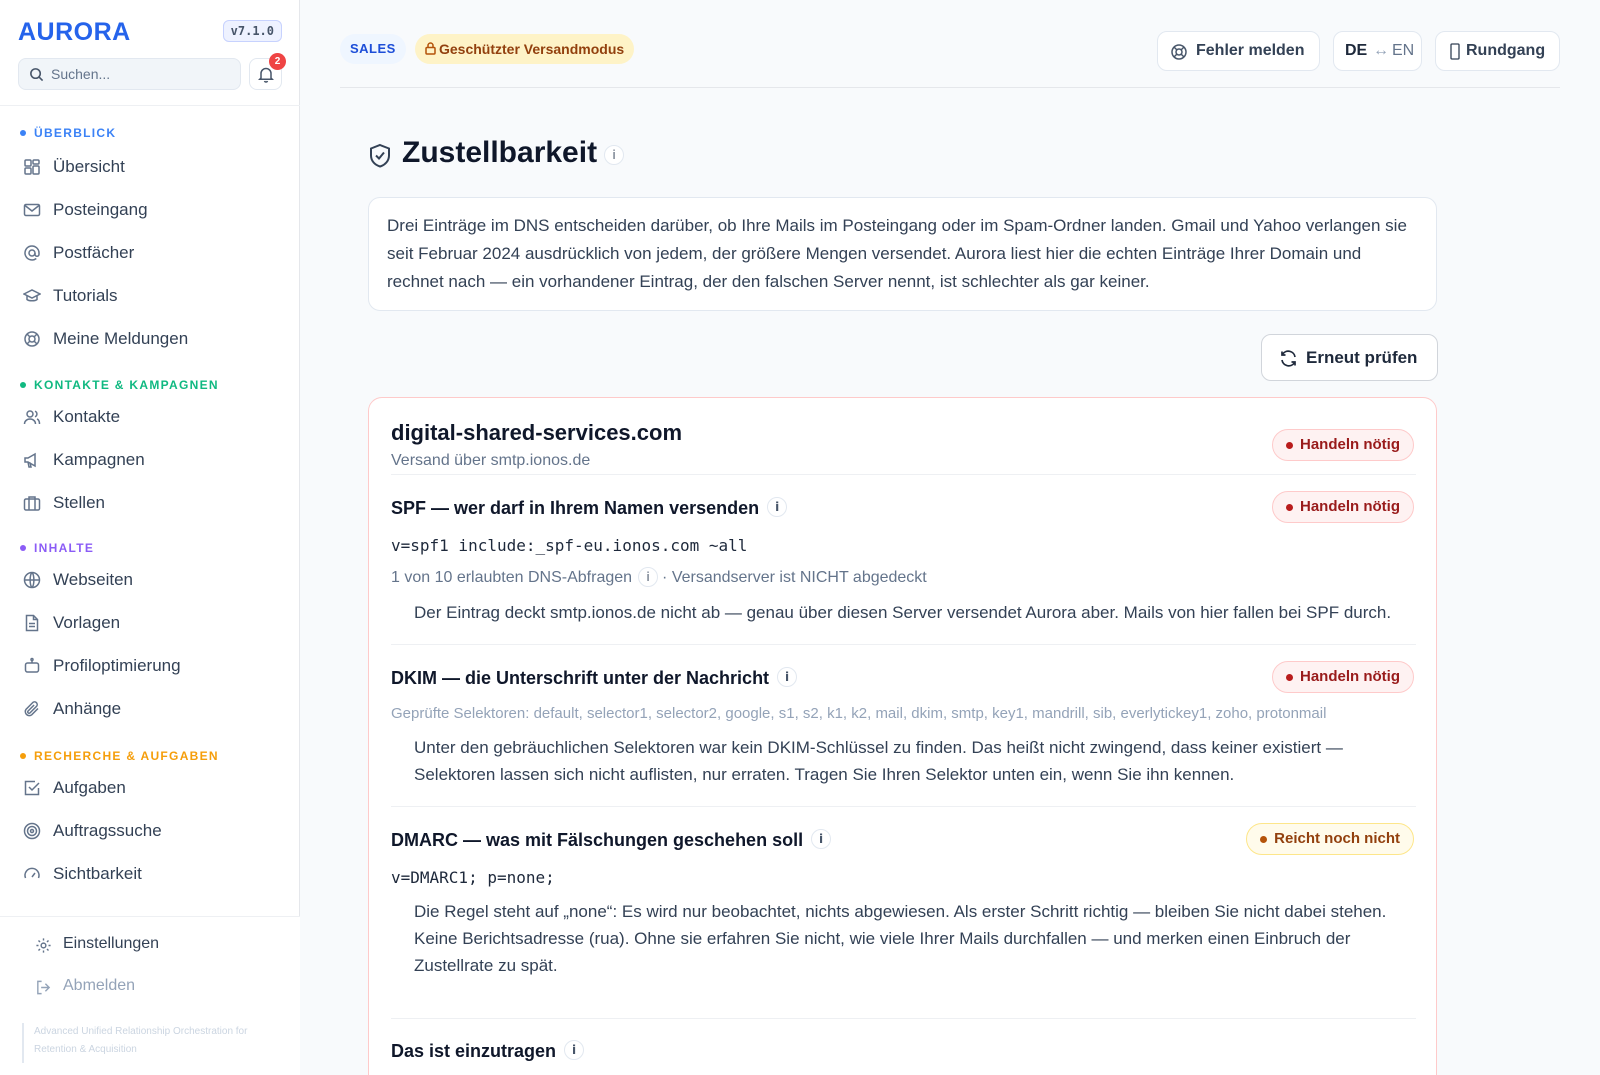 This screenshot has height=1075, width=1600. Describe the element at coordinates (89, 166) in the screenshot. I see `sidebar-item-label: Übersicht` at that location.